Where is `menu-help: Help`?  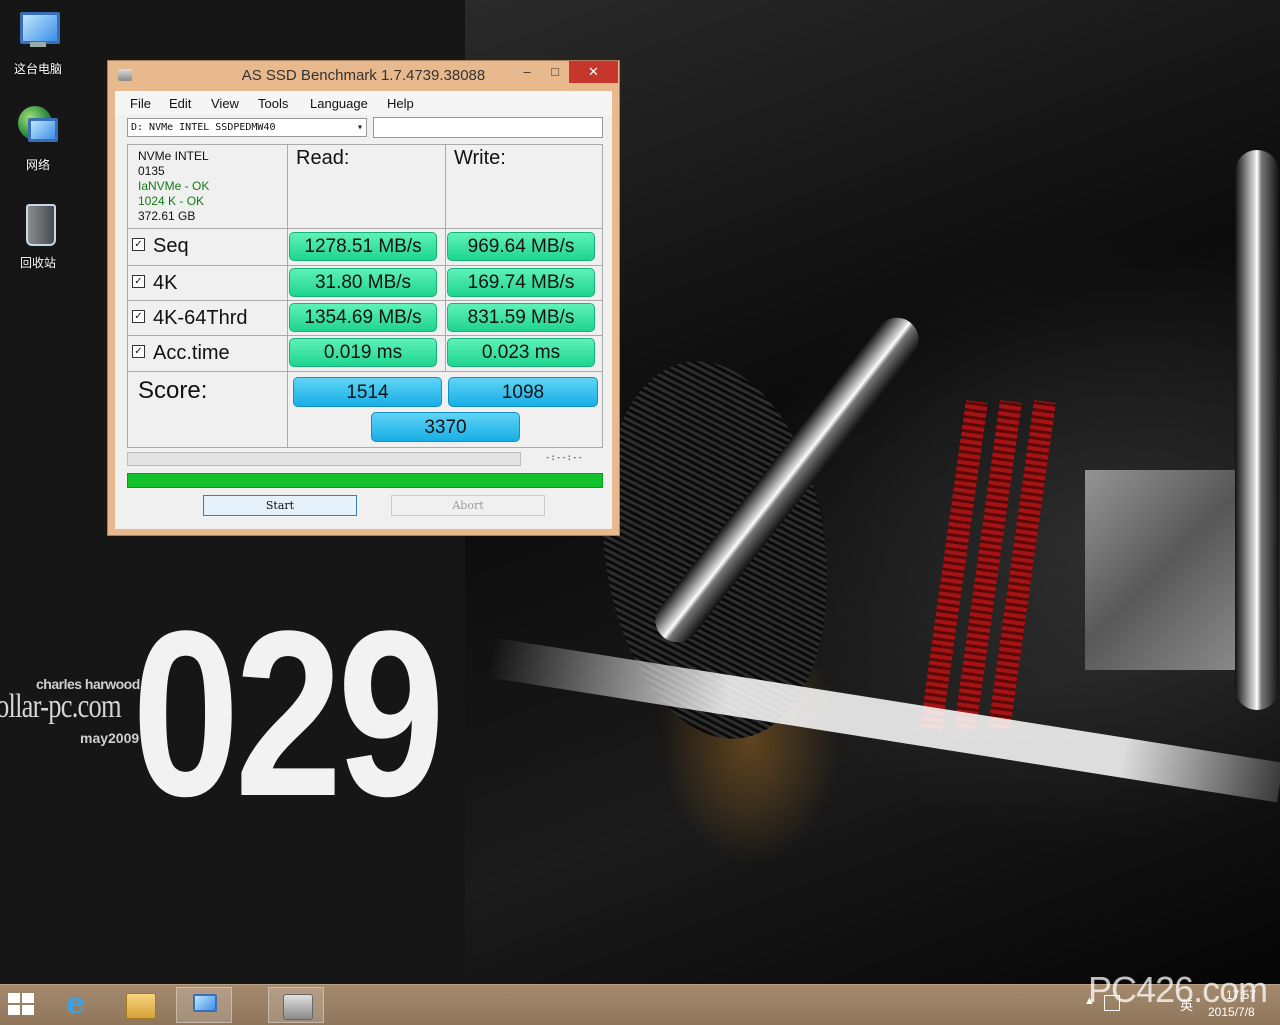
menu-help: Help is located at coordinates (400, 103).